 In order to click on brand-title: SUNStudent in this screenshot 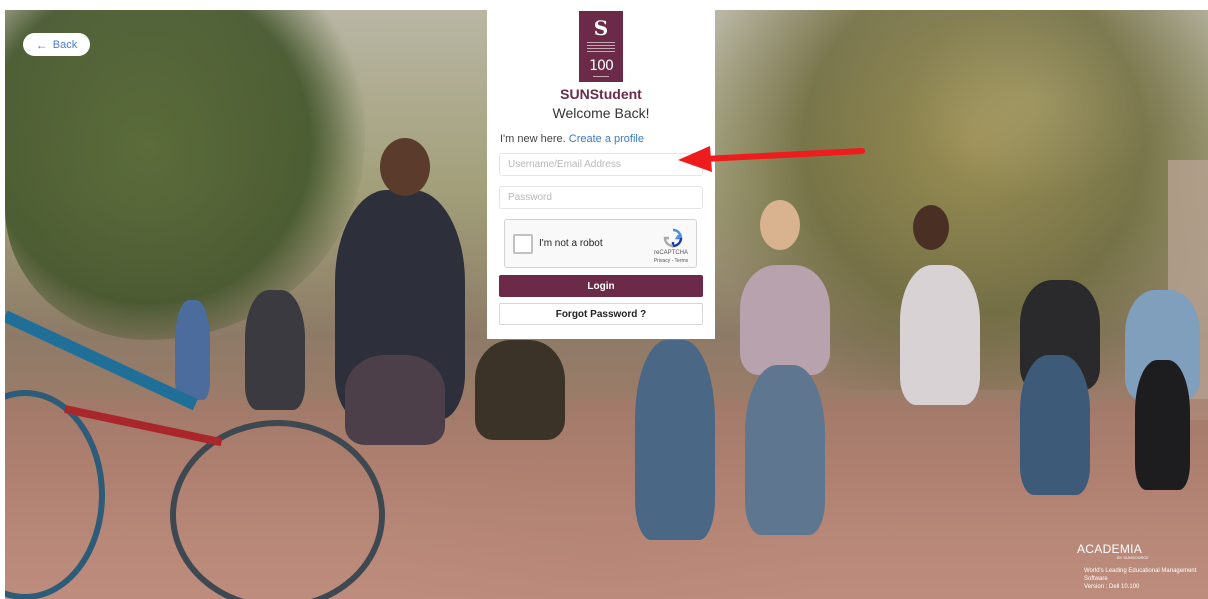, I will do `click(601, 94)`.